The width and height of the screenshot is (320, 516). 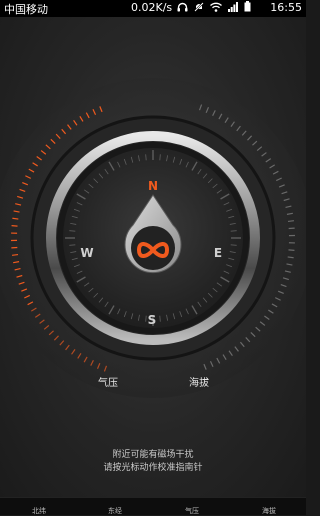 I want to click on calibration-hint: 附近可能有磁场干扰 请按光标动作校准指南针, so click(x=153, y=462).